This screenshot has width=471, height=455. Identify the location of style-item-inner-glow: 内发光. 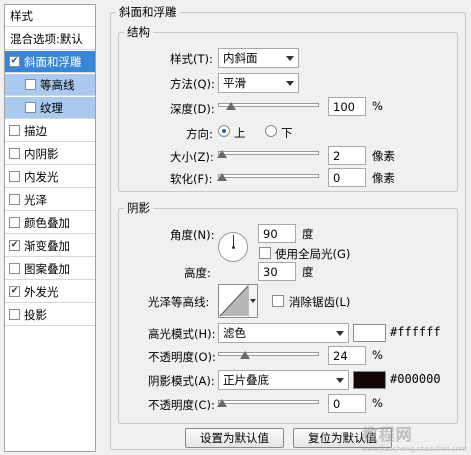
(50, 177).